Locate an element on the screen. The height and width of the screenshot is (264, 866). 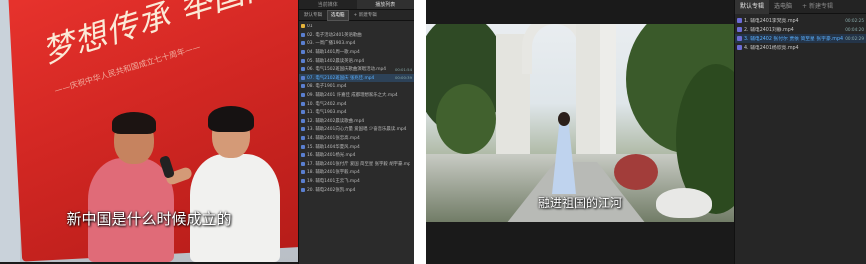
student-right-hair is located at coordinates (231, 119).